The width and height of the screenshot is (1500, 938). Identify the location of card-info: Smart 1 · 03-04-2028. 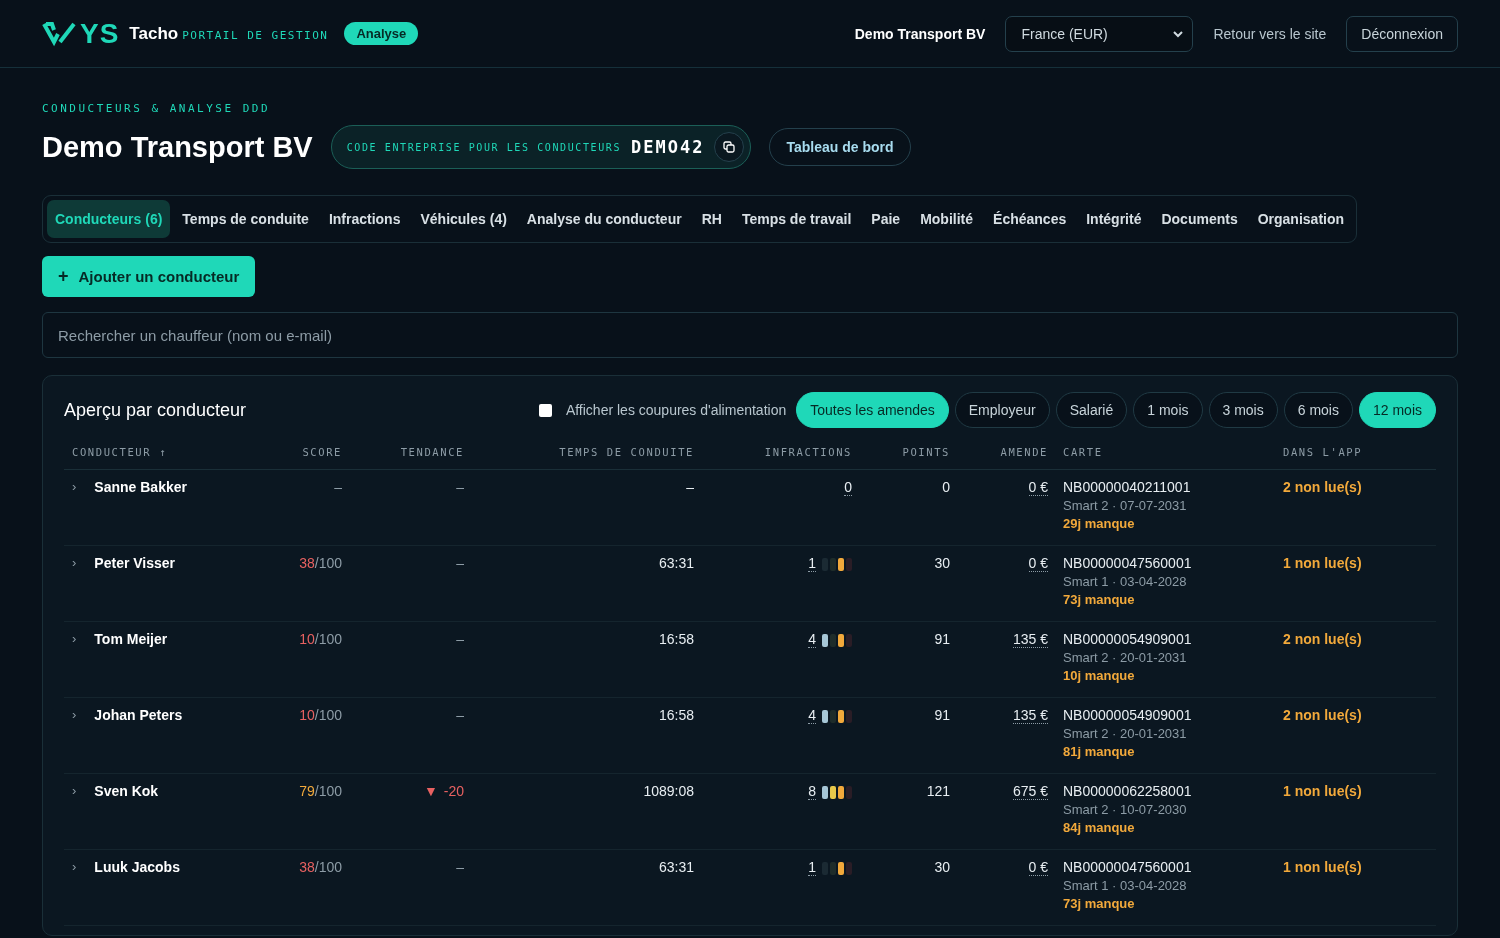
(1125, 581).